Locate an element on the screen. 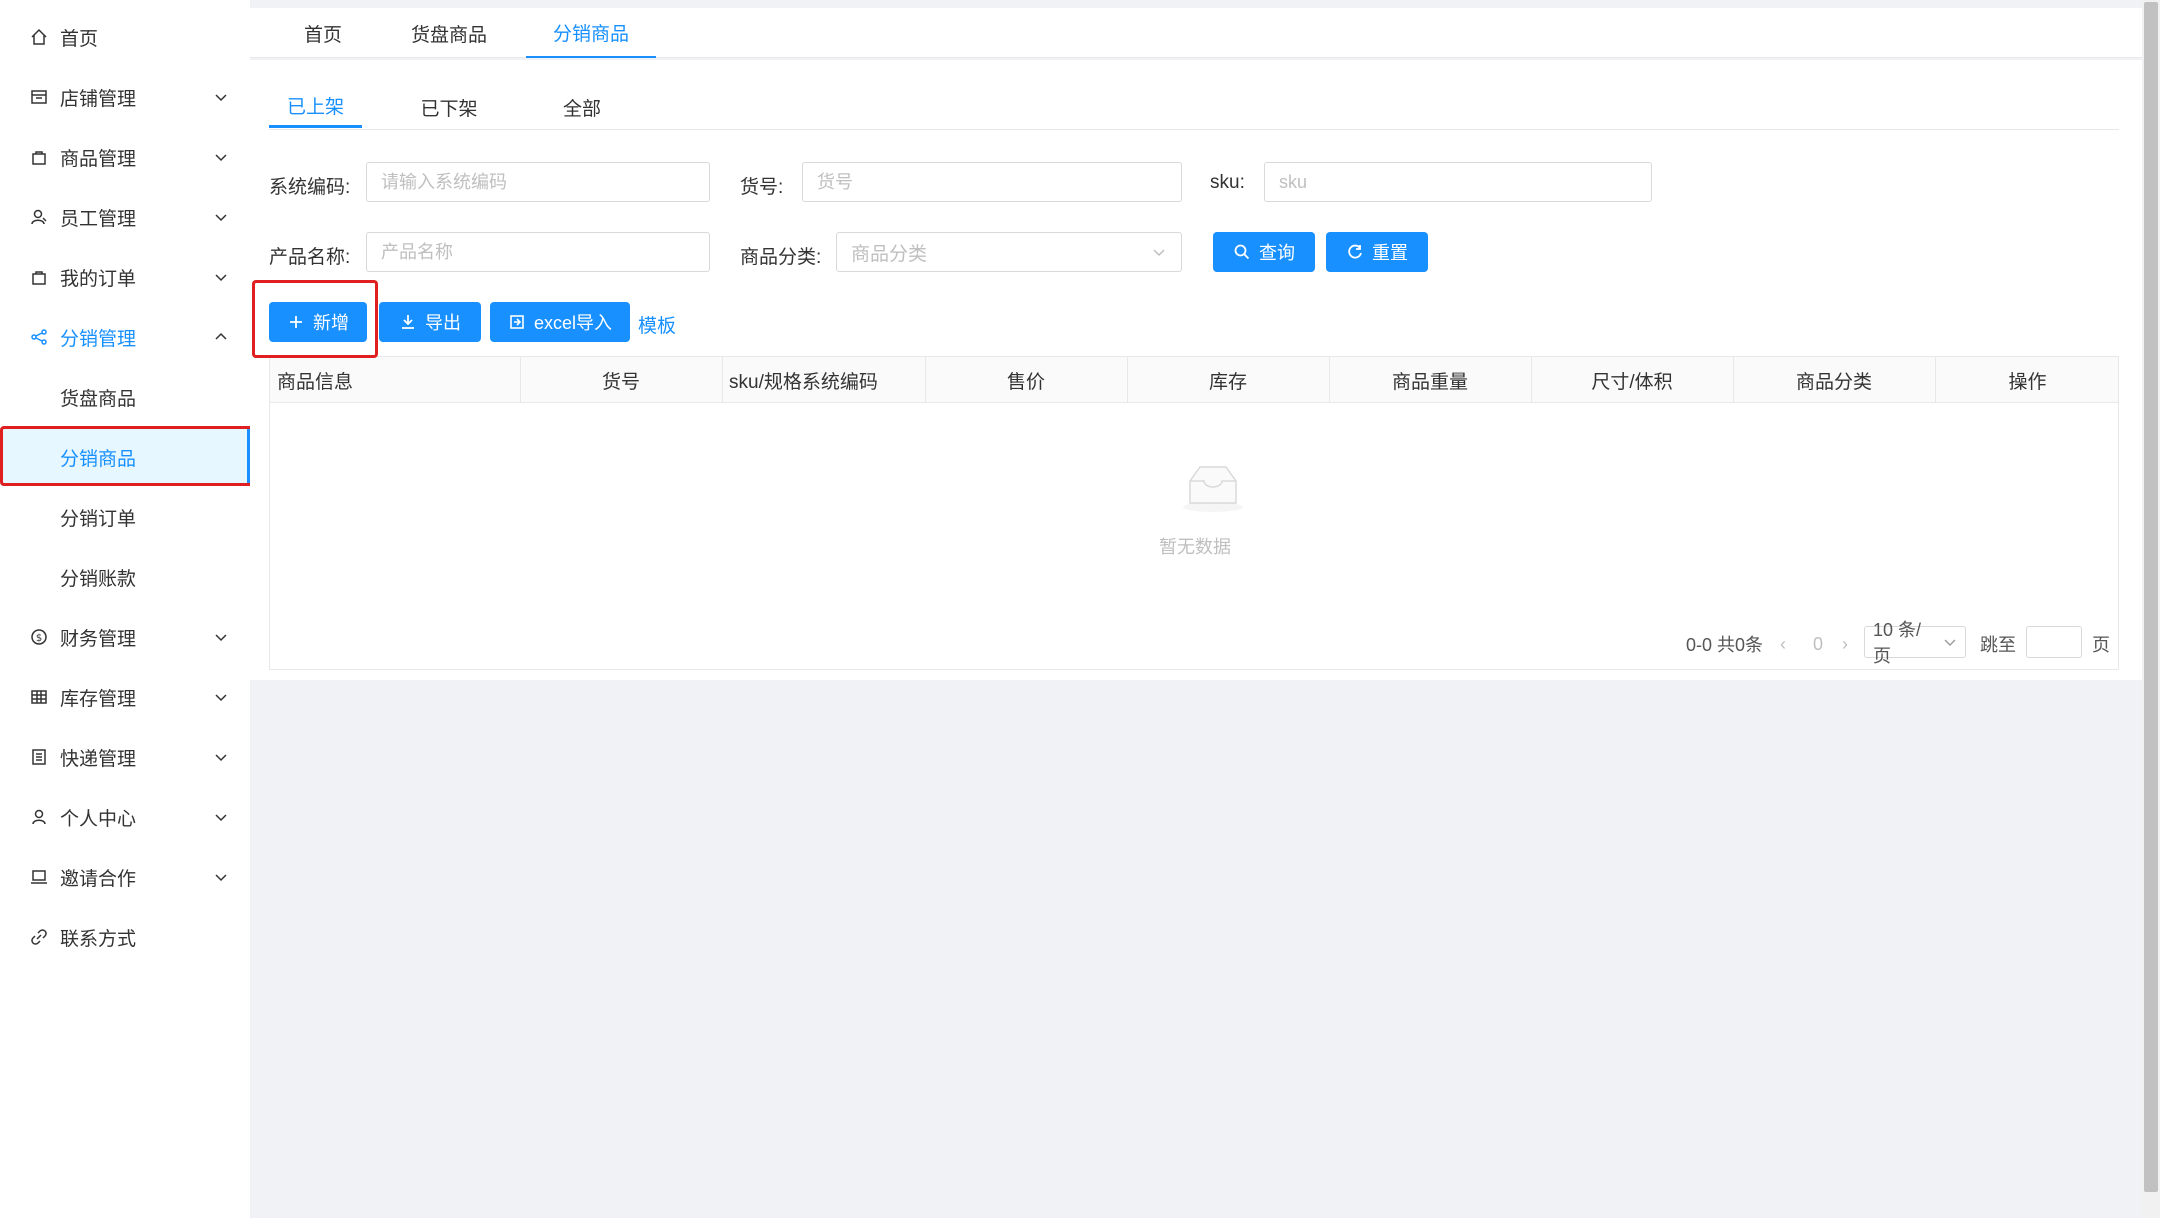  tab-home: 首页 is located at coordinates (323, 33).